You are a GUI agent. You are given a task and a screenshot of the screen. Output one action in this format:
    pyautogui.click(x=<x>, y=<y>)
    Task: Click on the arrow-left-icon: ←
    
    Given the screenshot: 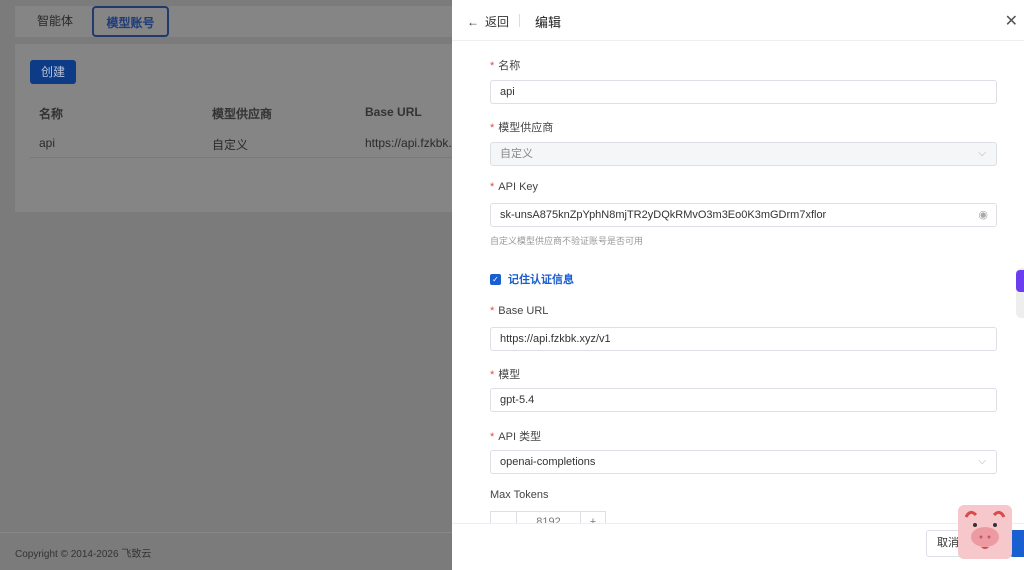 What is the action you would take?
    pyautogui.click(x=473, y=21)
    